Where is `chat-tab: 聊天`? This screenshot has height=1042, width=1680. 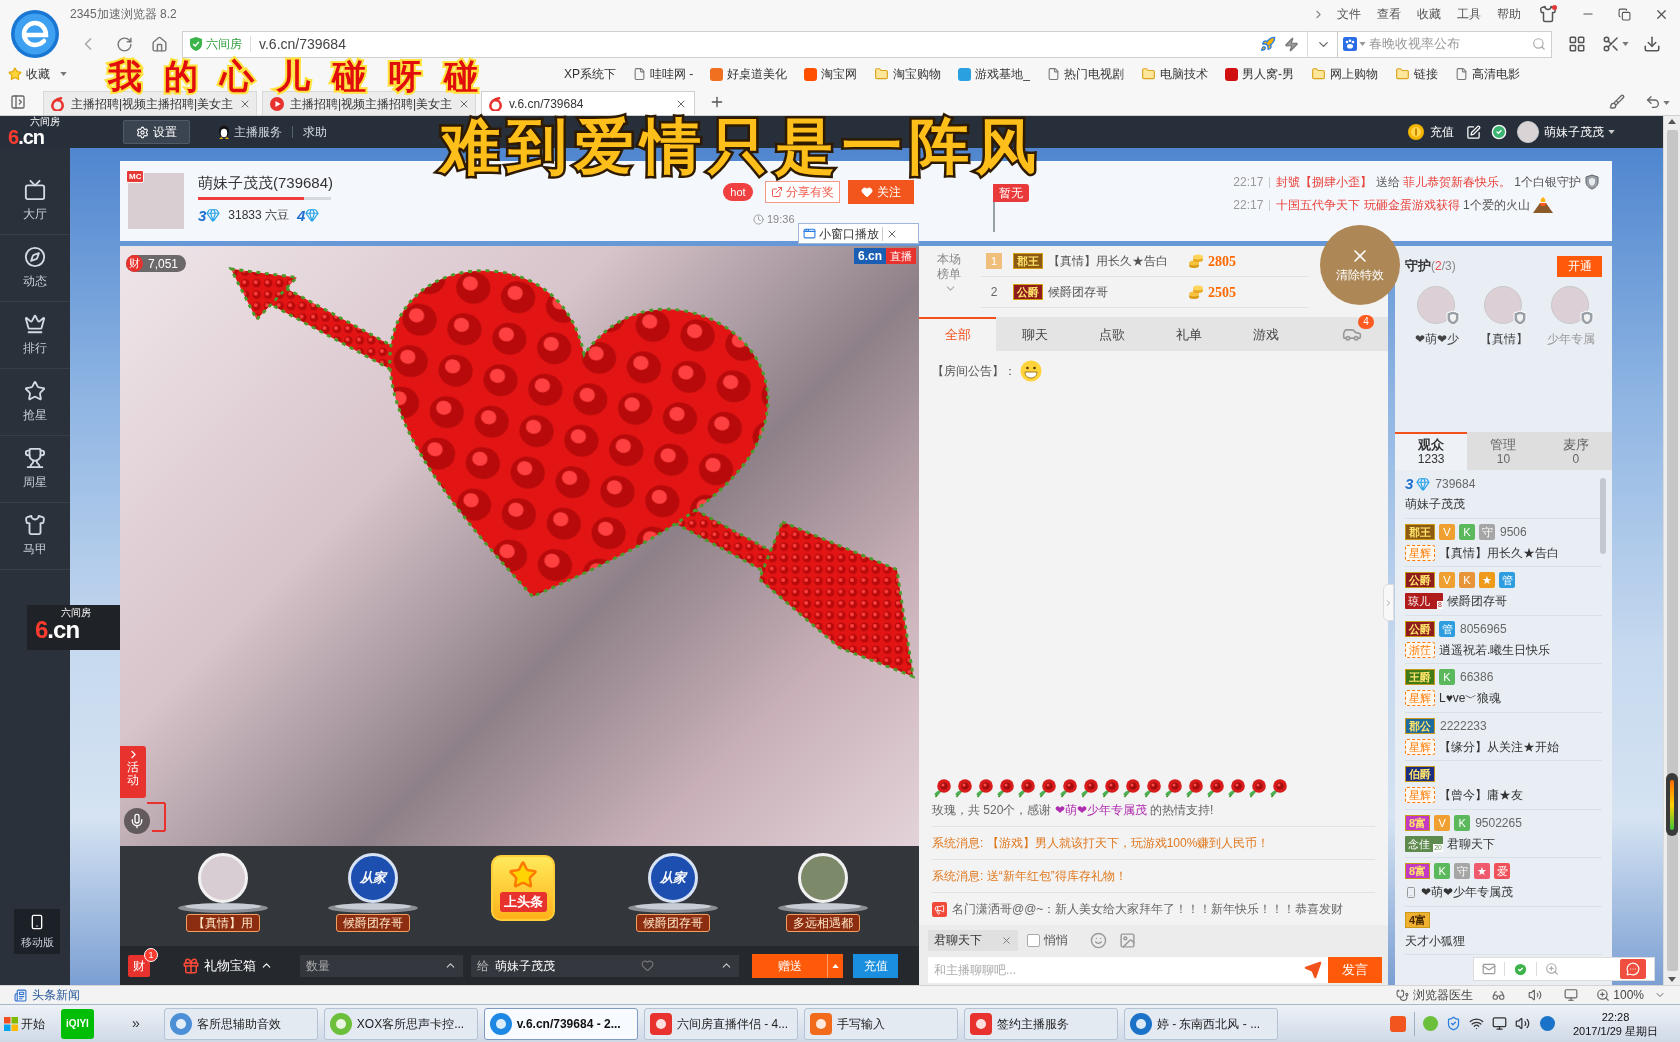 chat-tab: 聊天 is located at coordinates (1034, 334).